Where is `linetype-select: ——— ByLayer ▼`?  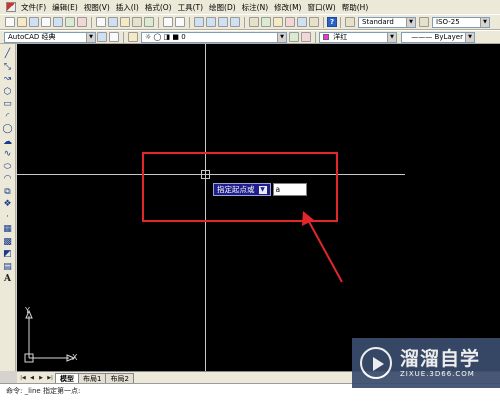 linetype-select: ——— ByLayer ▼ is located at coordinates (438, 37).